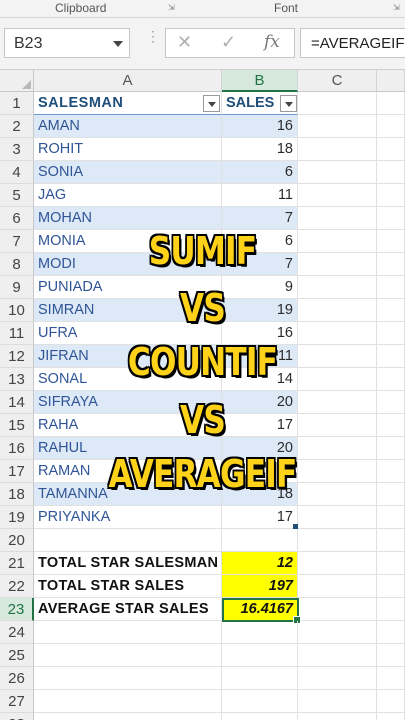 The image size is (405, 720). What do you see at coordinates (17, 678) in the screenshot?
I see `row-header: 26` at bounding box center [17, 678].